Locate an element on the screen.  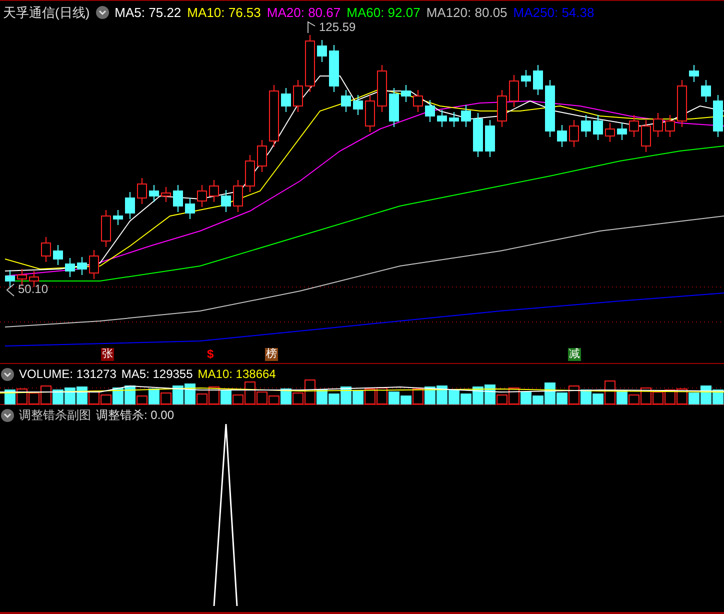
event-badge: 张 is located at coordinates (107, 354).